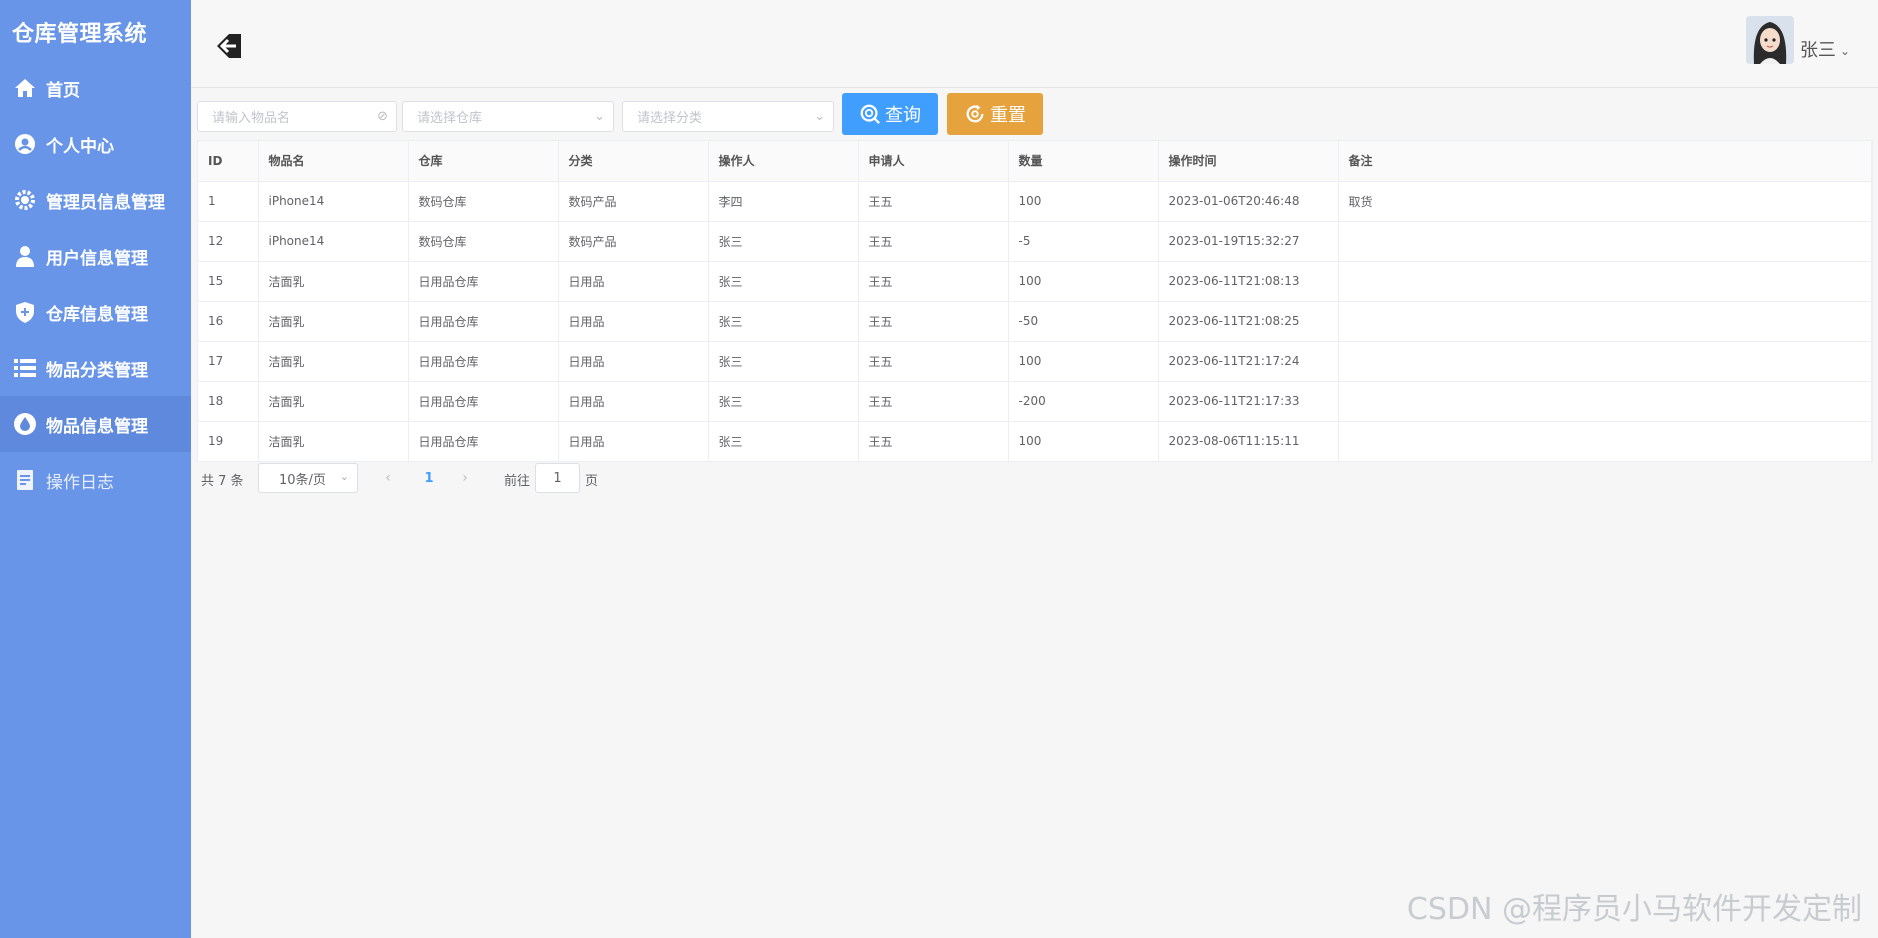  Describe the element at coordinates (1083, 161) in the screenshot. I see `column-header: 数量` at that location.